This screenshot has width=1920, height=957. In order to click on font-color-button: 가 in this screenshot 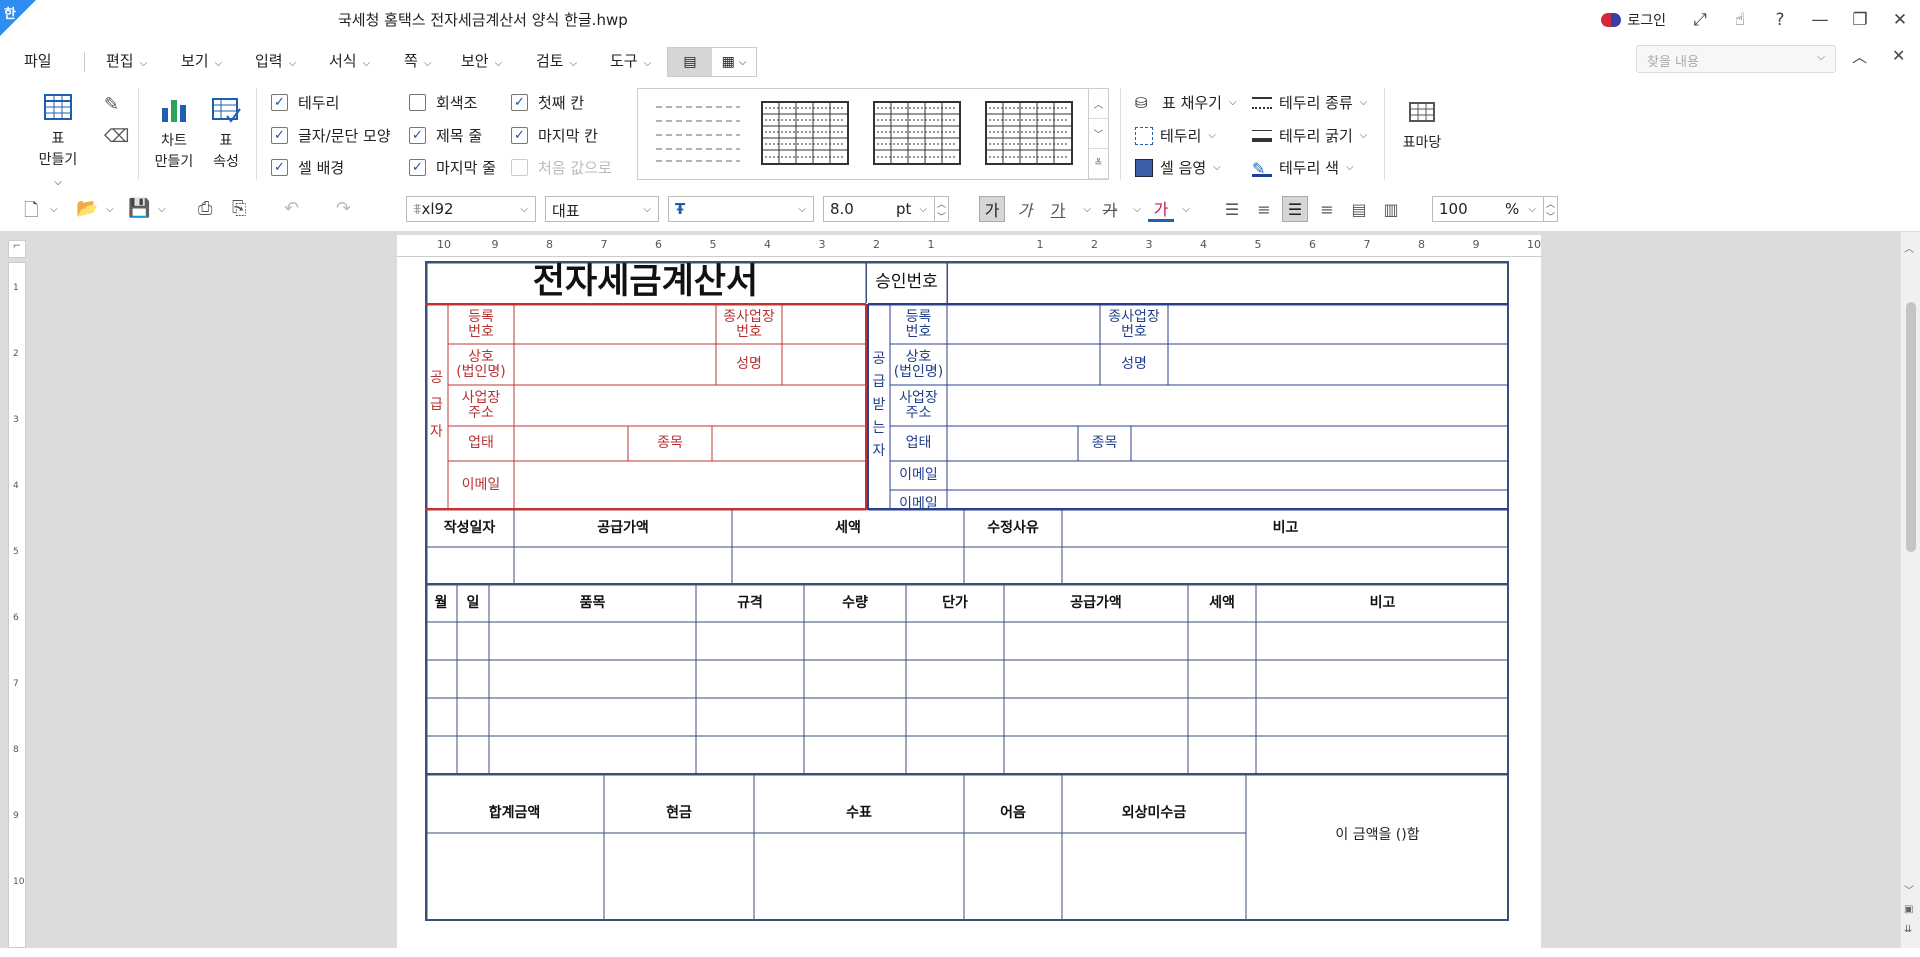, I will do `click(1161, 209)`.